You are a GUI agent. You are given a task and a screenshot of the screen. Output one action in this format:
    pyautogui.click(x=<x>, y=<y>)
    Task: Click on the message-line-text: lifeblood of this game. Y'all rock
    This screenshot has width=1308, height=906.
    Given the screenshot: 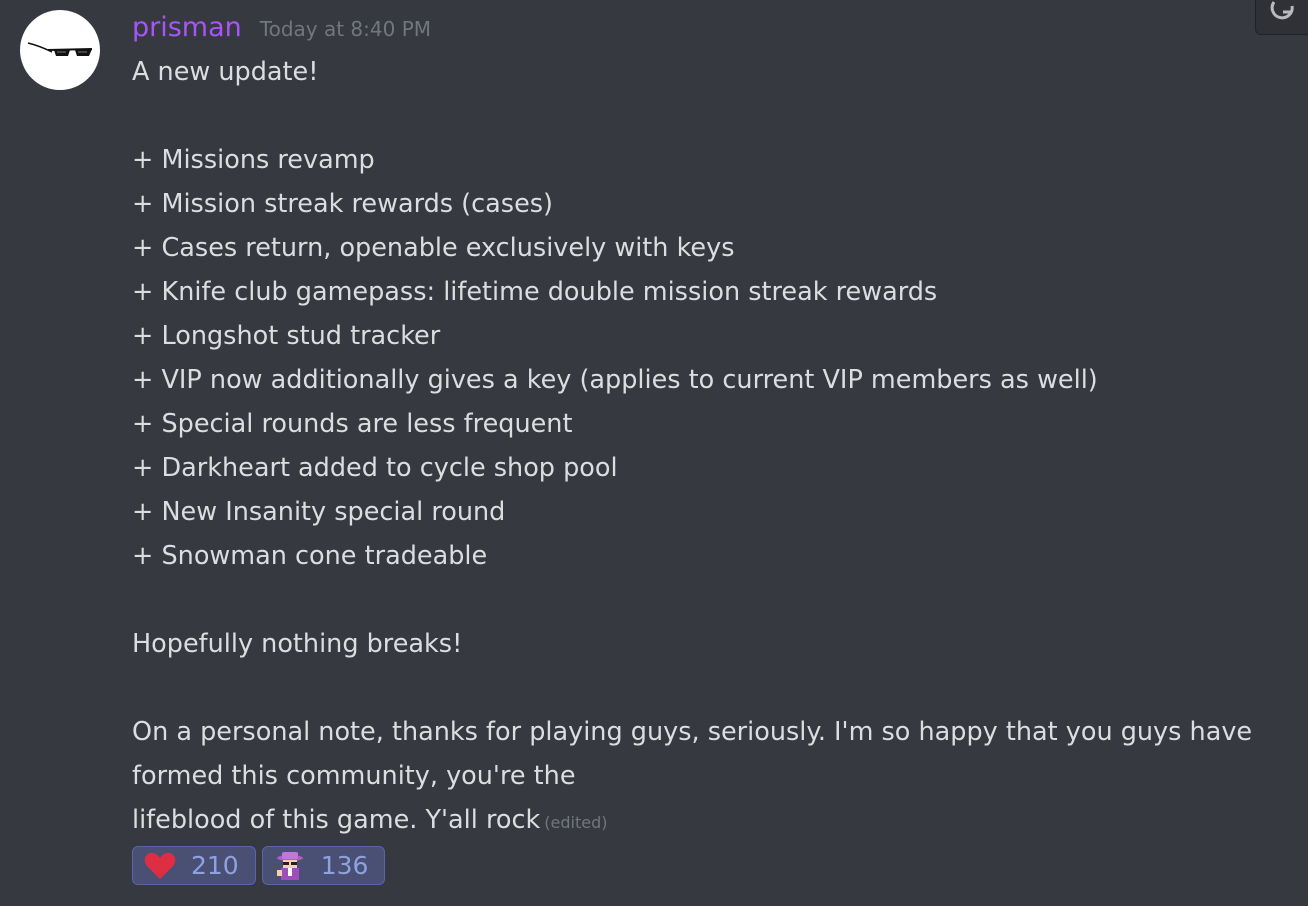 What is the action you would take?
    pyautogui.click(x=336, y=820)
    